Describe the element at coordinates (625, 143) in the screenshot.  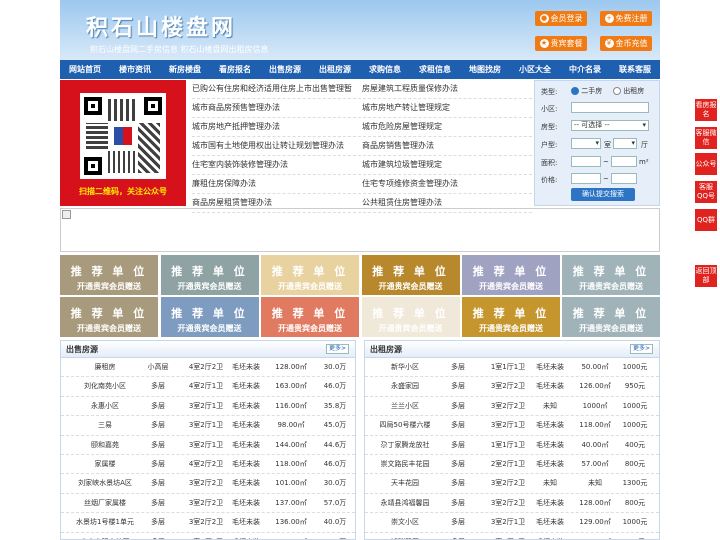
I see `hall-select: ▾` at that location.